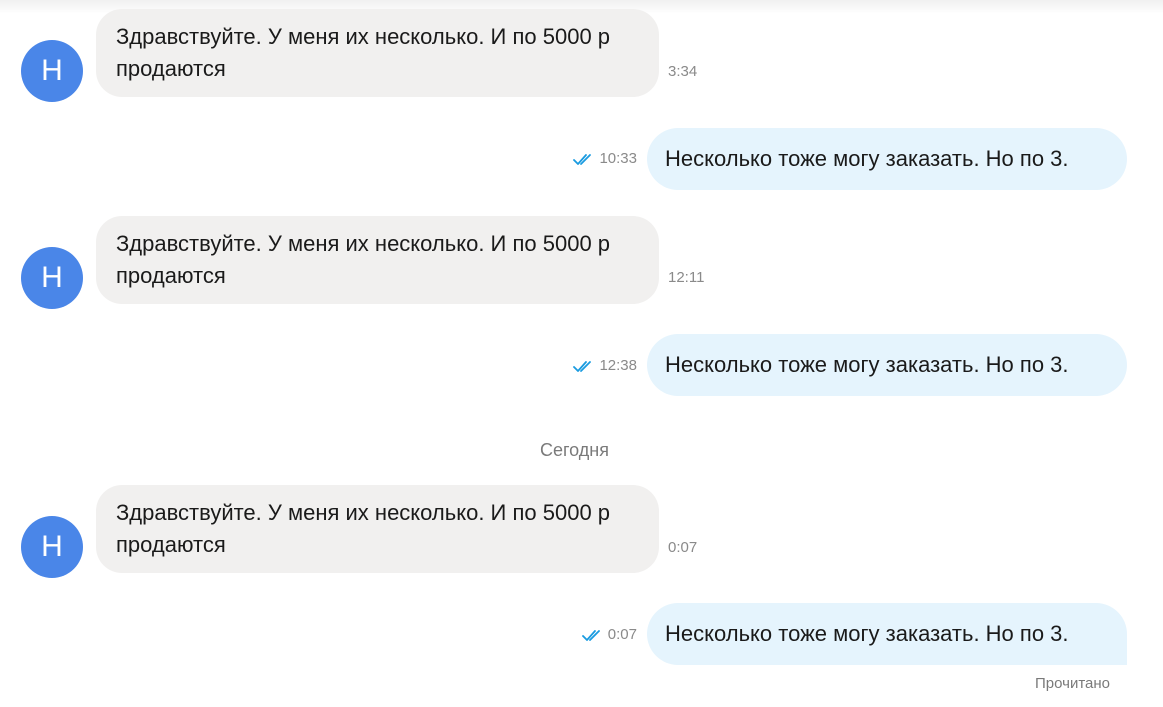  What do you see at coordinates (574, 450) in the screenshot?
I see `date-divider: Сегодня` at bounding box center [574, 450].